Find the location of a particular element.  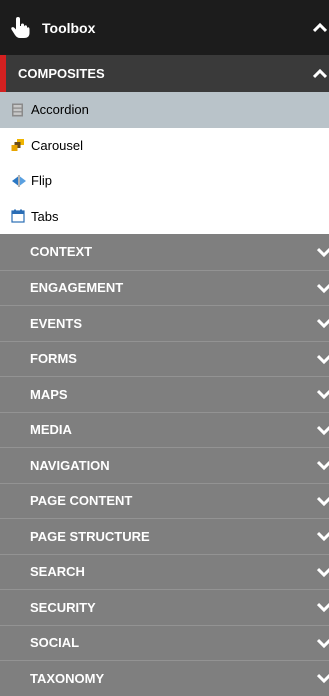

tabs-icon is located at coordinates (18, 216).